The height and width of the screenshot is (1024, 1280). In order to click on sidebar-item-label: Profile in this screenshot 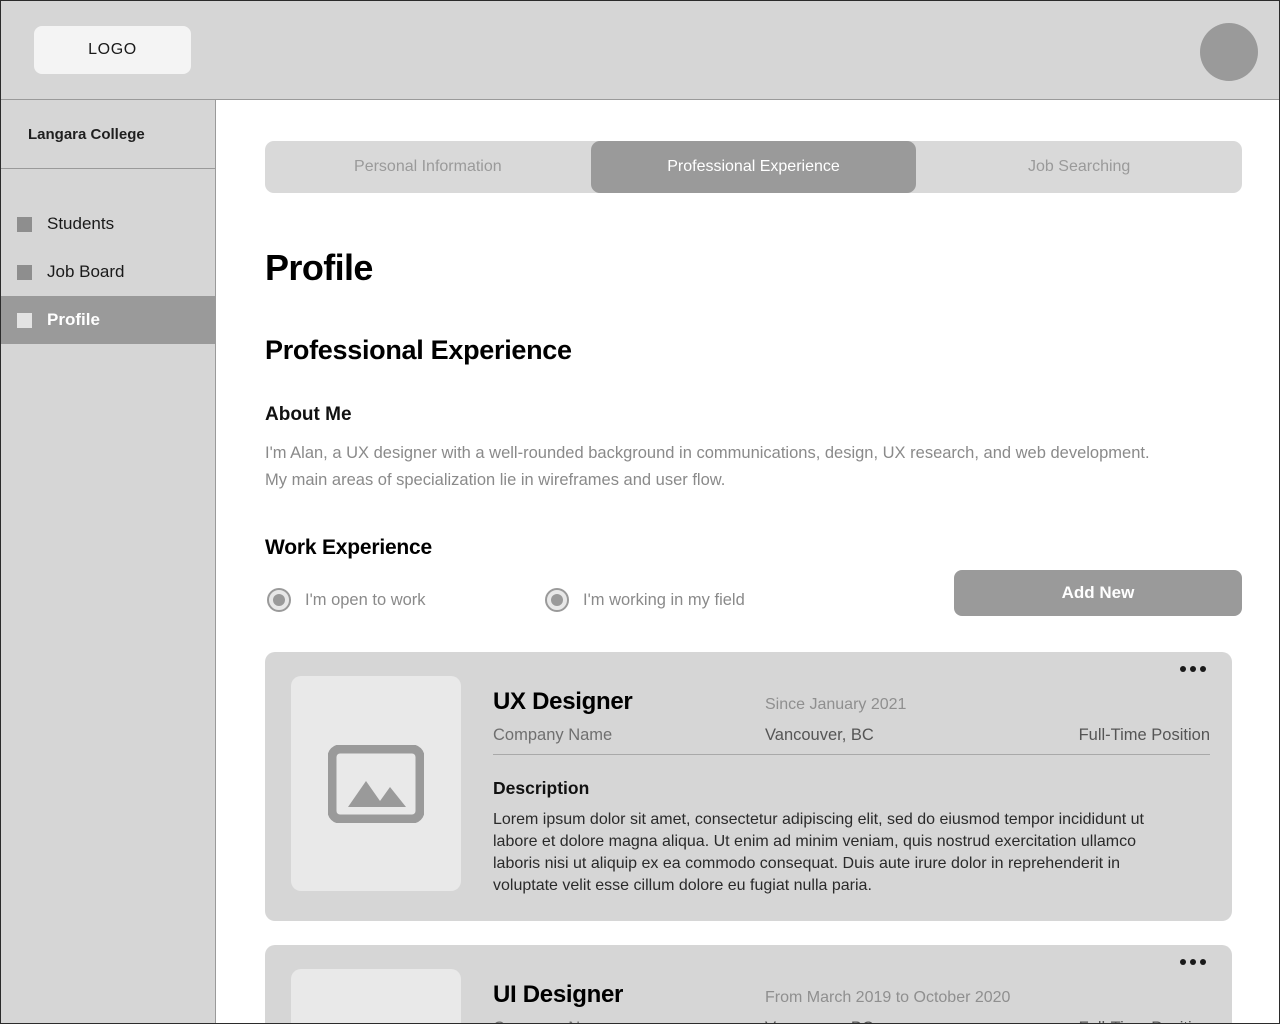, I will do `click(73, 319)`.